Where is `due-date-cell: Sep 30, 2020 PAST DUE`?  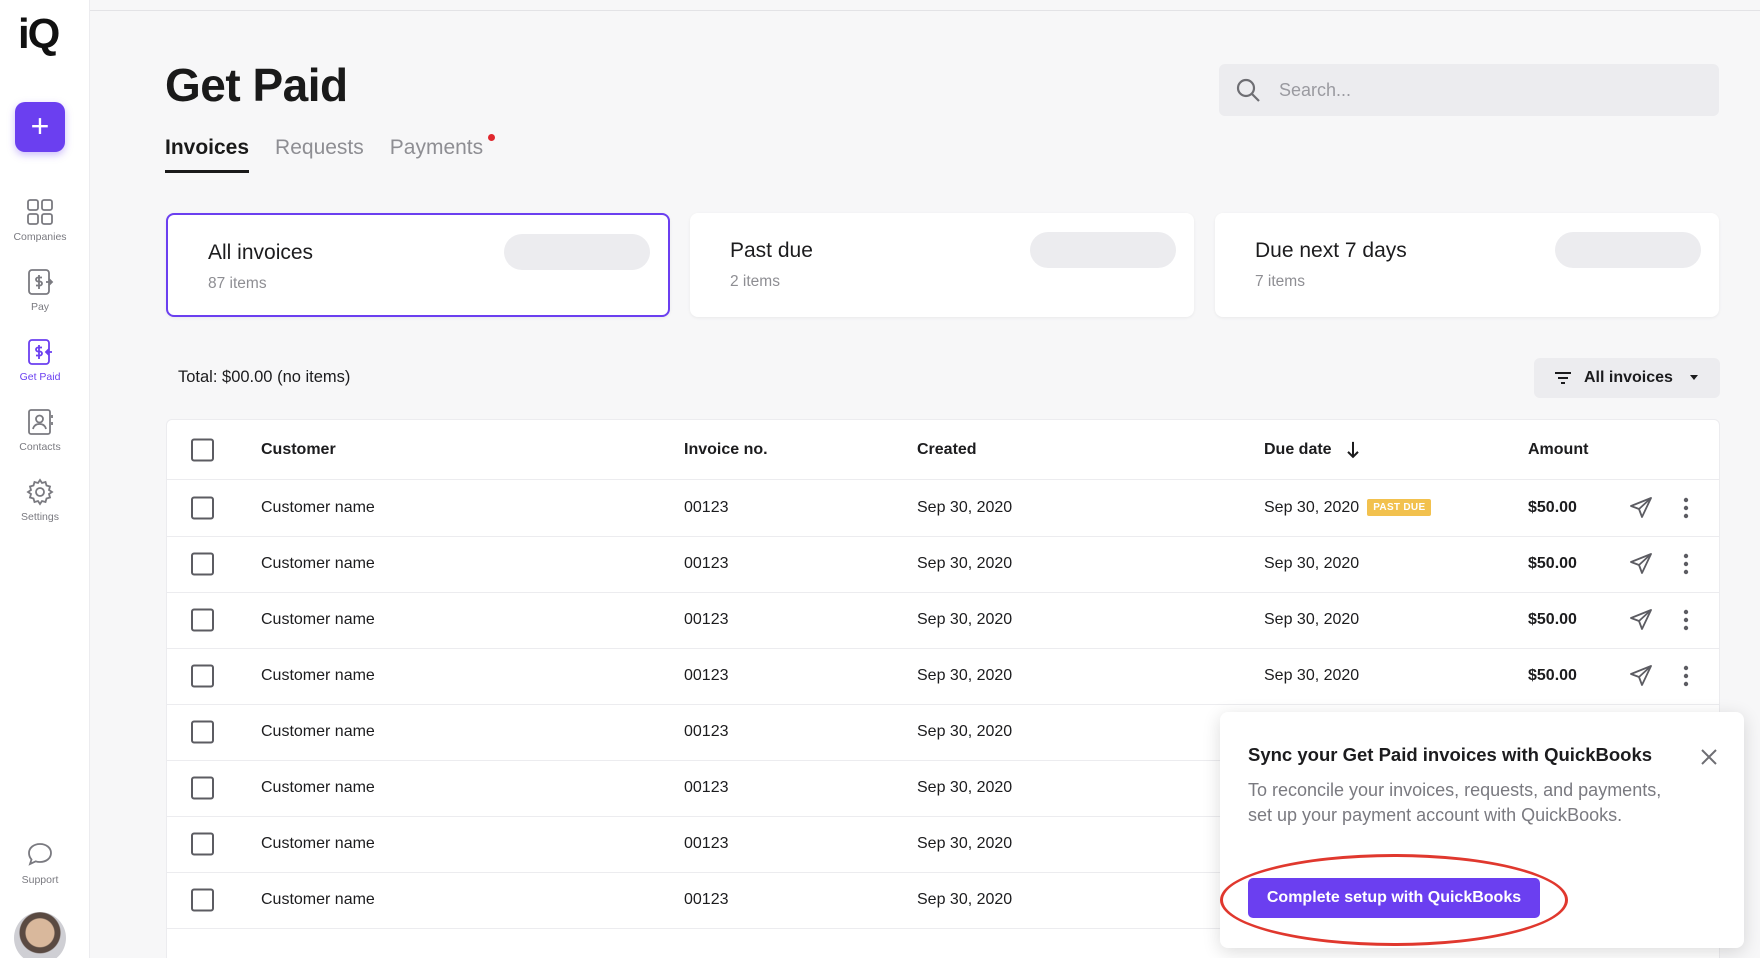 due-date-cell: Sep 30, 2020 PAST DUE is located at coordinates (1348, 508).